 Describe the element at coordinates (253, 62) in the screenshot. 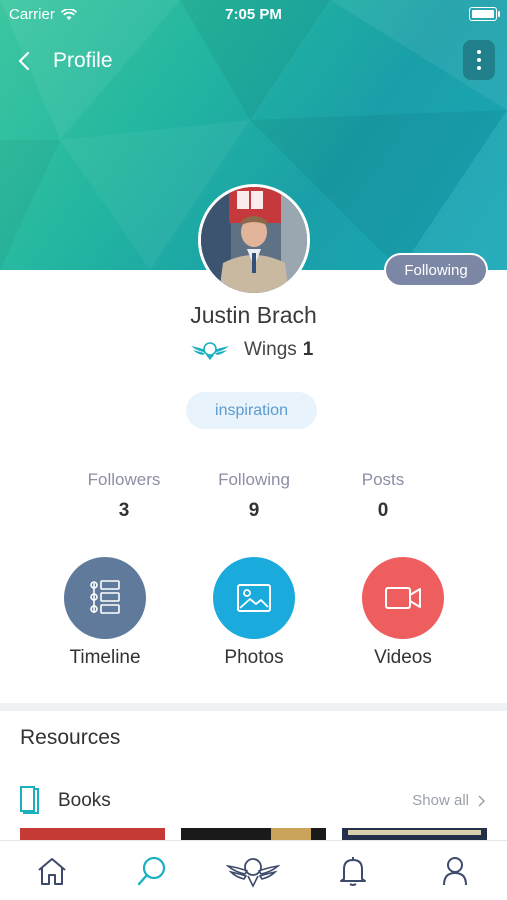

I see `nav-bar: Profile` at that location.